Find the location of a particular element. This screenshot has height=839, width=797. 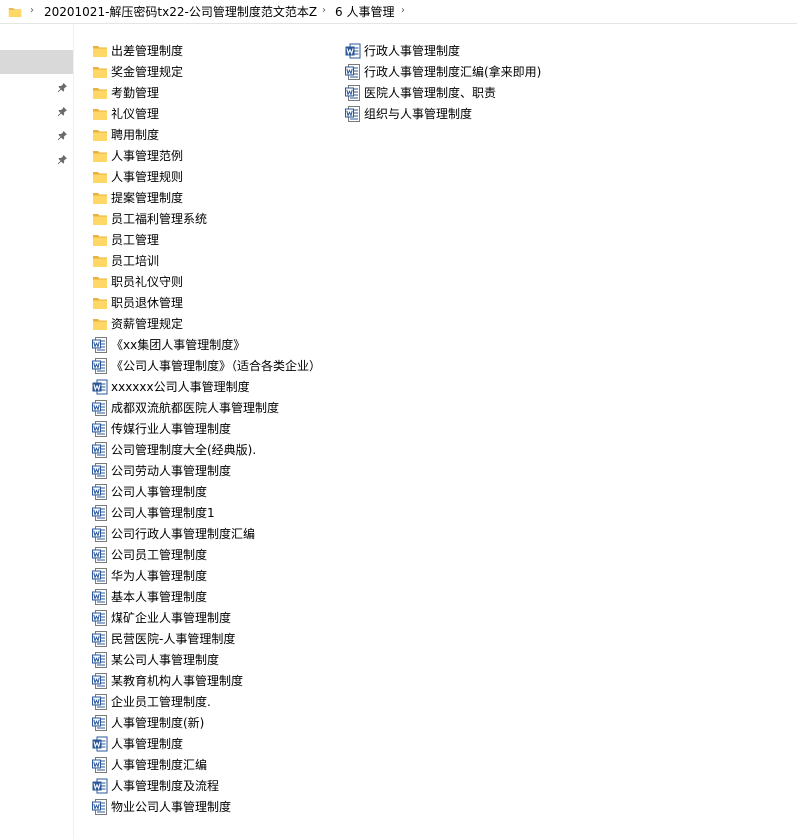

file-name-label: 华为人事管理制度 is located at coordinates (159, 575).